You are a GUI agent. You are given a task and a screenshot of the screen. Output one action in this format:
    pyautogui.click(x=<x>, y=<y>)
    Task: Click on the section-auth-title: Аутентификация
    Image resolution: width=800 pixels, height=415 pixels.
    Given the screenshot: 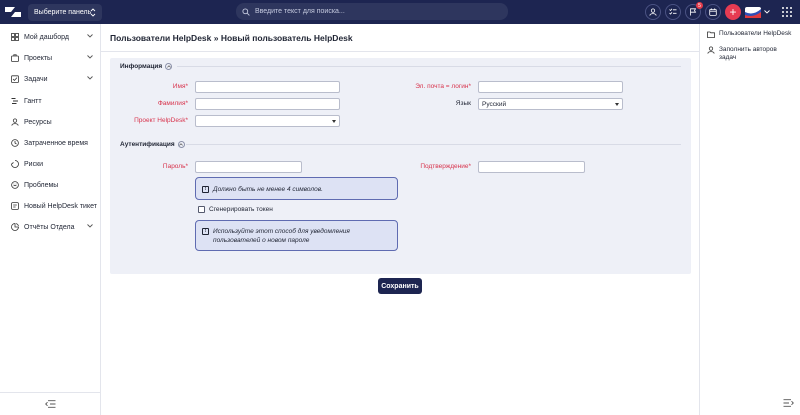 What is the action you would take?
    pyautogui.click(x=147, y=144)
    